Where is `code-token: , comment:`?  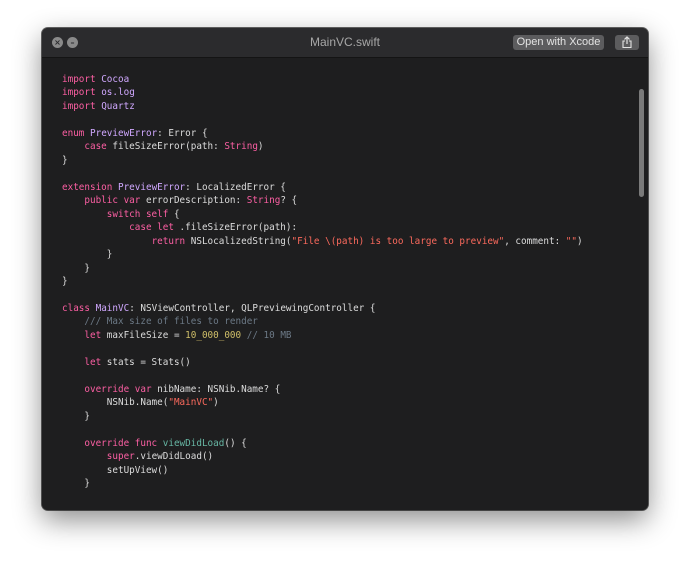
code-token: , comment: is located at coordinates (535, 241).